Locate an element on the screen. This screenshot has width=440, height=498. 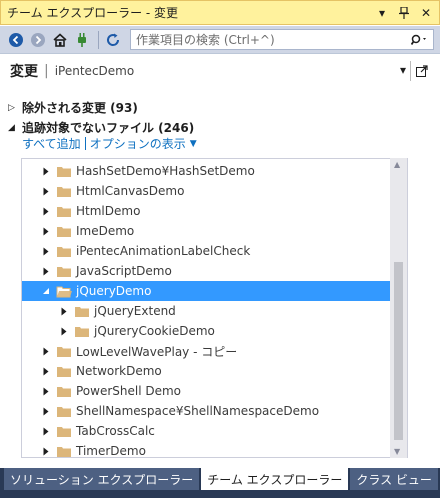
tree-item-label: TimerDemo is located at coordinates (111, 451).